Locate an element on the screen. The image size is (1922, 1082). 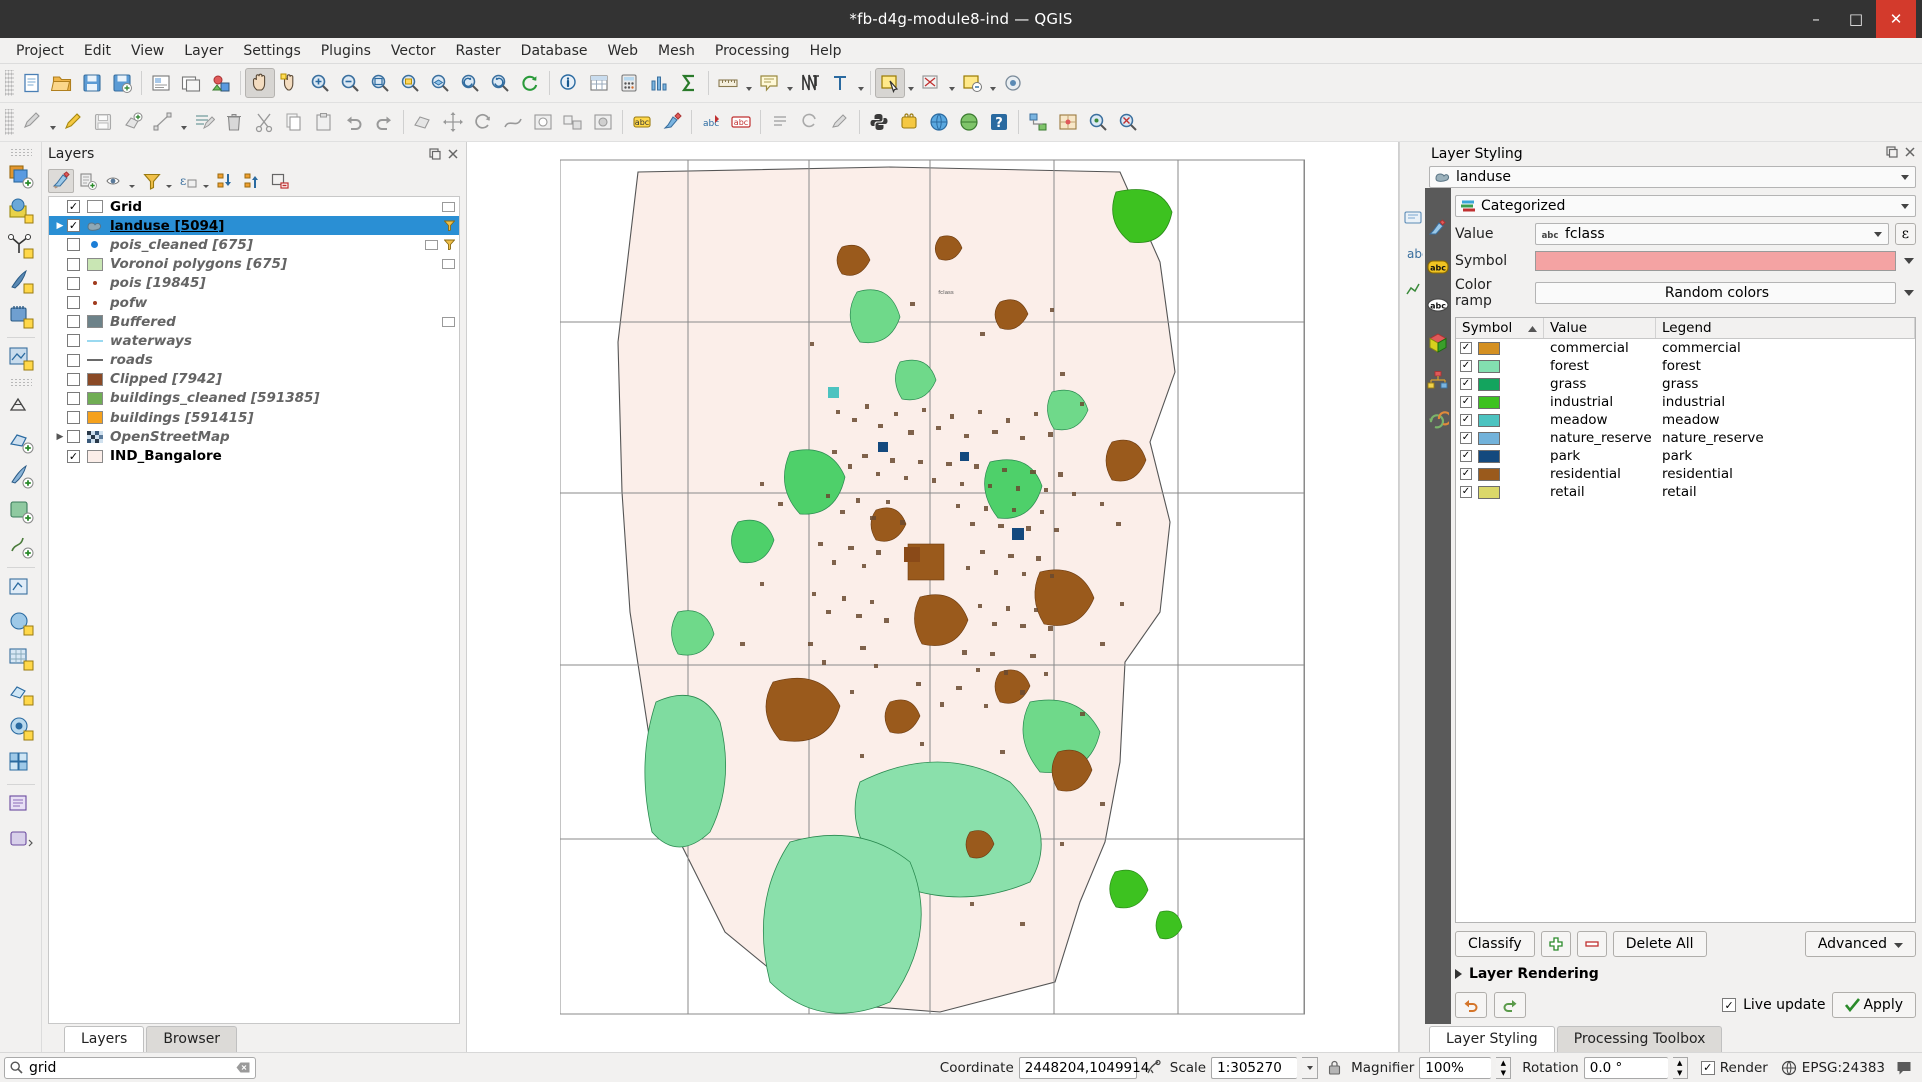
renderer-combo: Categorized is located at coordinates (1685, 206).